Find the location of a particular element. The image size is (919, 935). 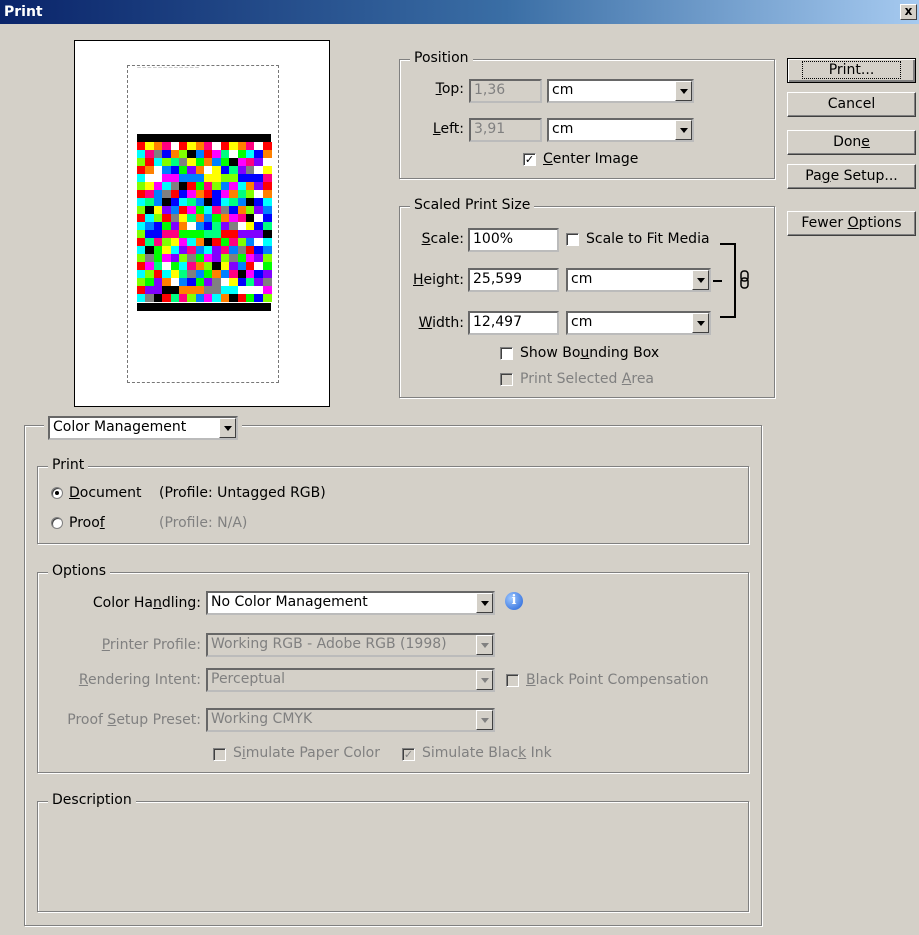

proof-preset-value: Working CMYK is located at coordinates (262, 719).